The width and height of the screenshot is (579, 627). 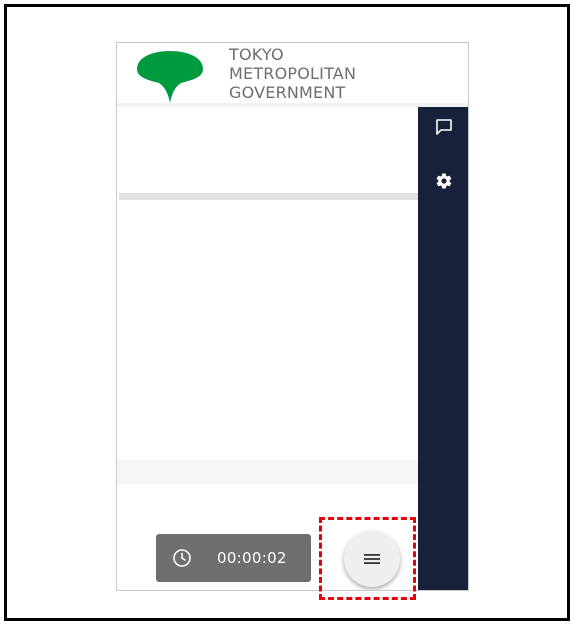 I want to click on chat-button, so click(x=444, y=127).